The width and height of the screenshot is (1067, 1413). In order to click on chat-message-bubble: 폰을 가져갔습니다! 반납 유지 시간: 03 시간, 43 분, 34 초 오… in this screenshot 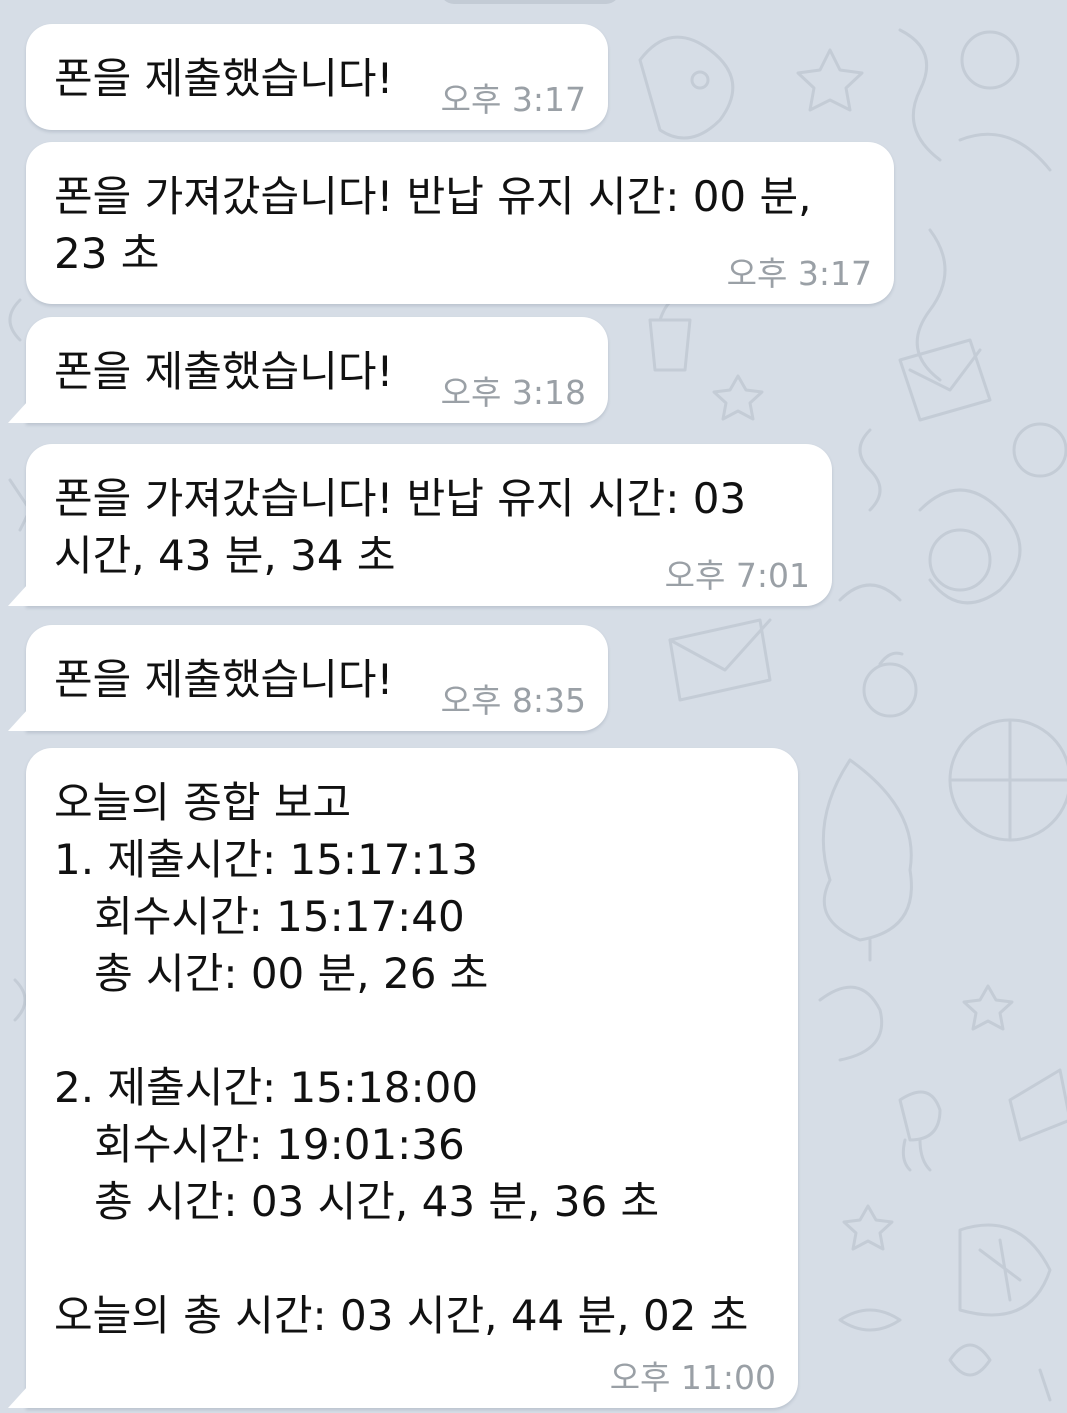, I will do `click(429, 525)`.